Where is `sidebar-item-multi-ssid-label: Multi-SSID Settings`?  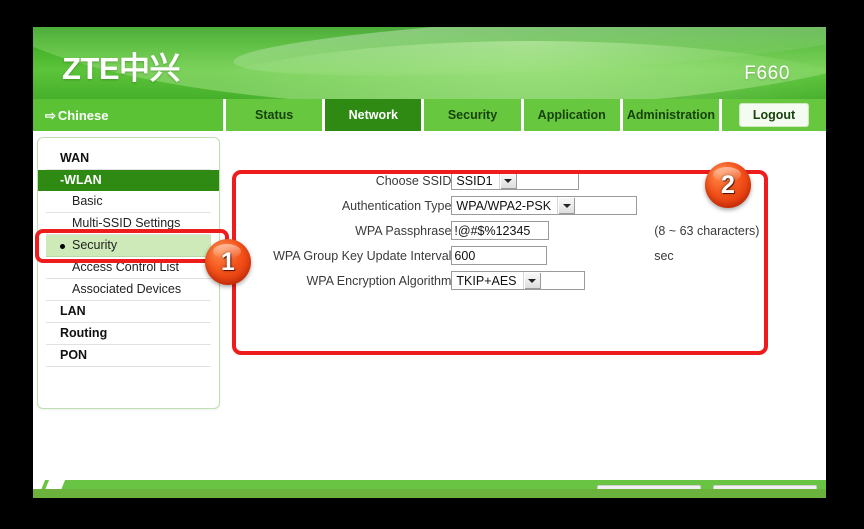
sidebar-item-multi-ssid-label: Multi-SSID Settings is located at coordinates (126, 223).